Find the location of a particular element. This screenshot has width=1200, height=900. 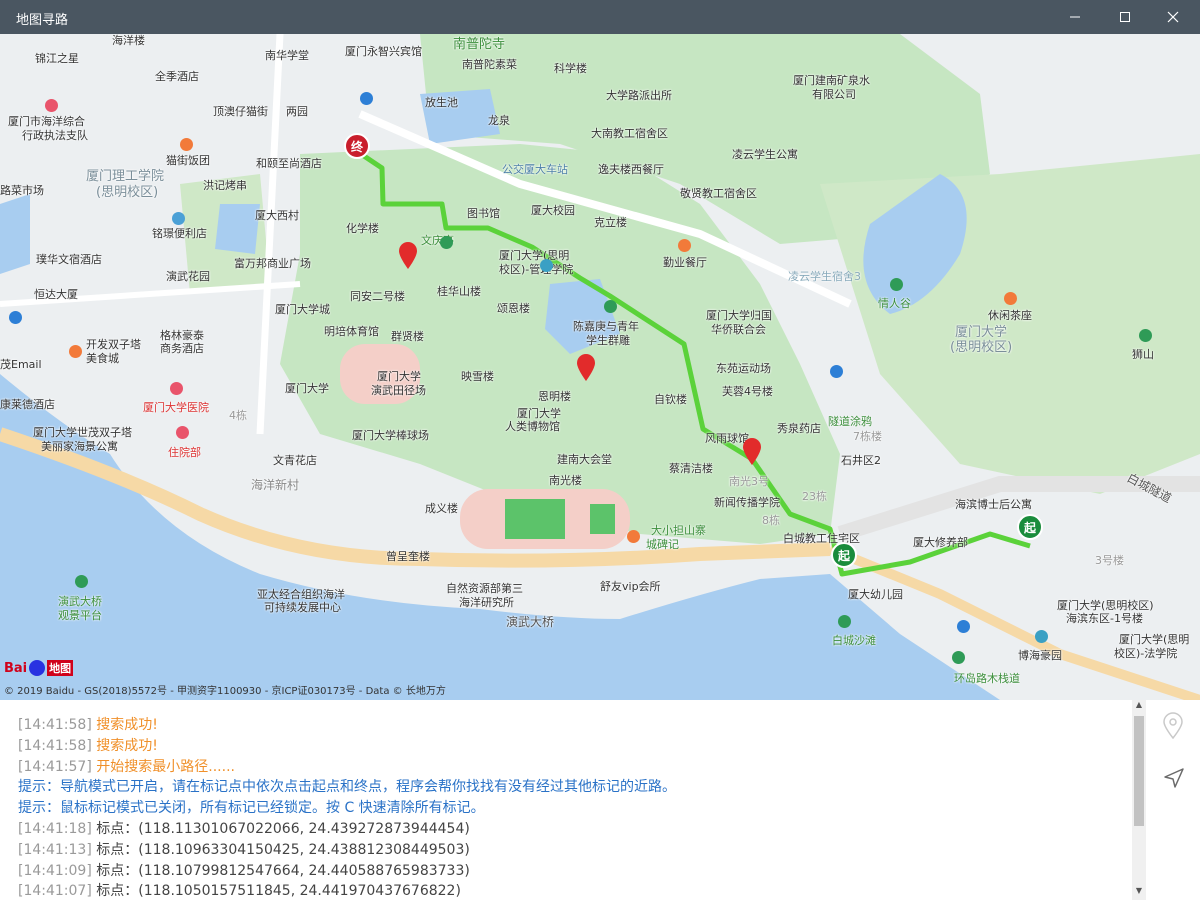

map-label: 恩明楼 is located at coordinates (554, 396).